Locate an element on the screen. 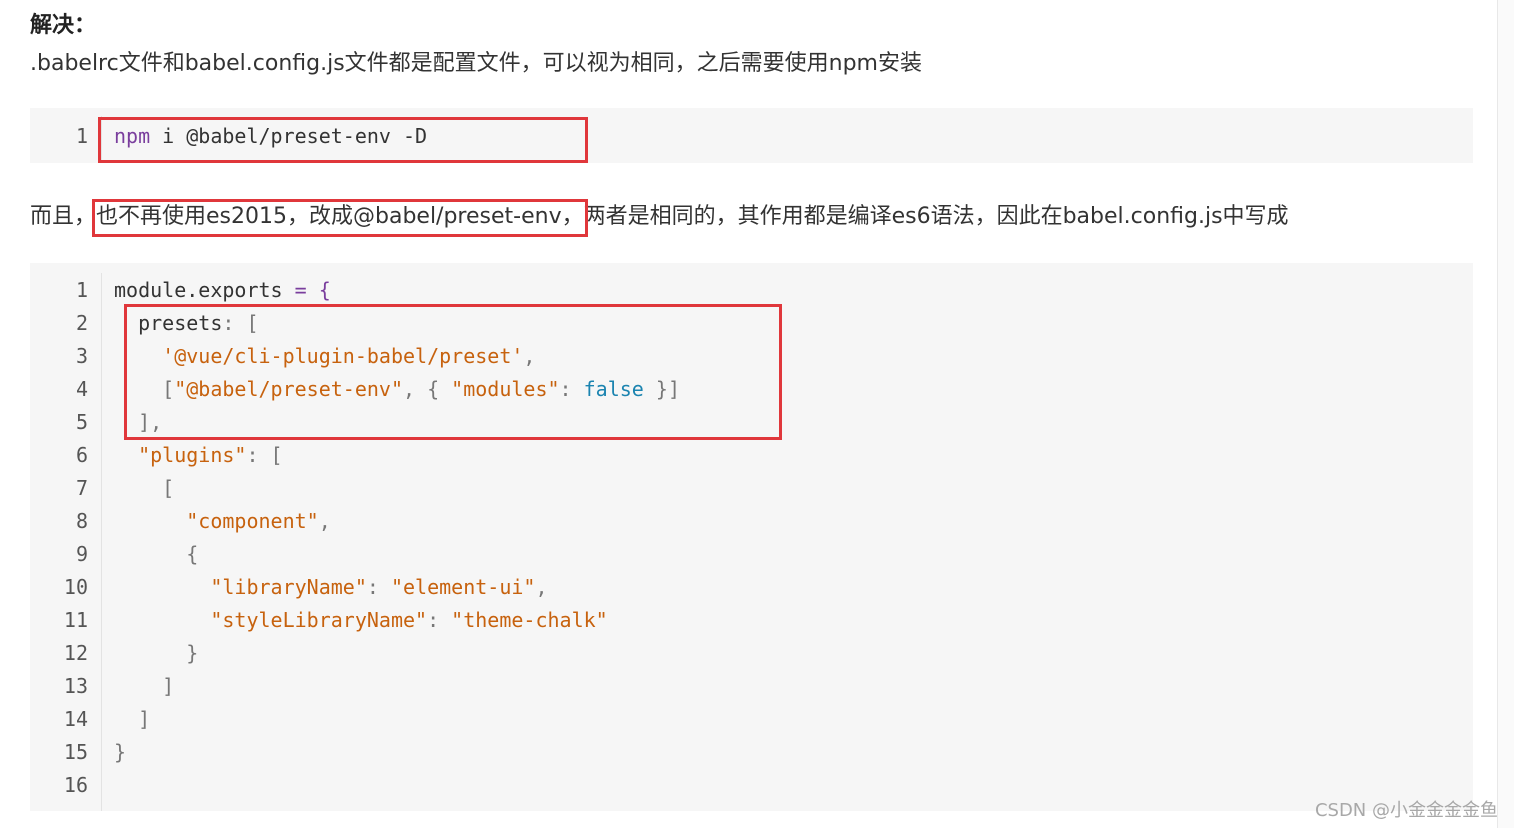 The height and width of the screenshot is (828, 1514). code-line: presets: [ is located at coordinates (186, 323).